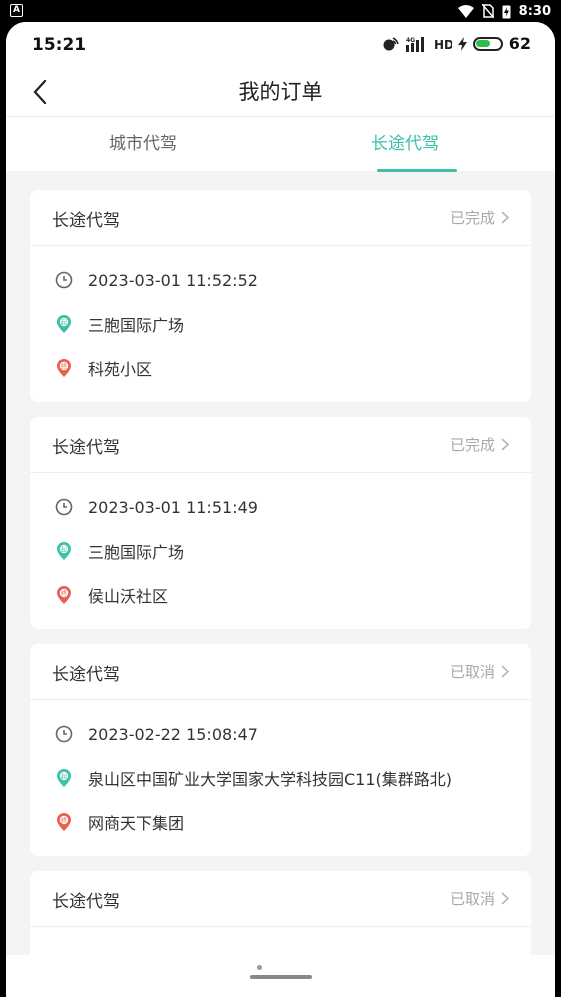 Image resolution: width=561 pixels, height=997 pixels. I want to click on order-end-address: 科苑小区, so click(120, 369).